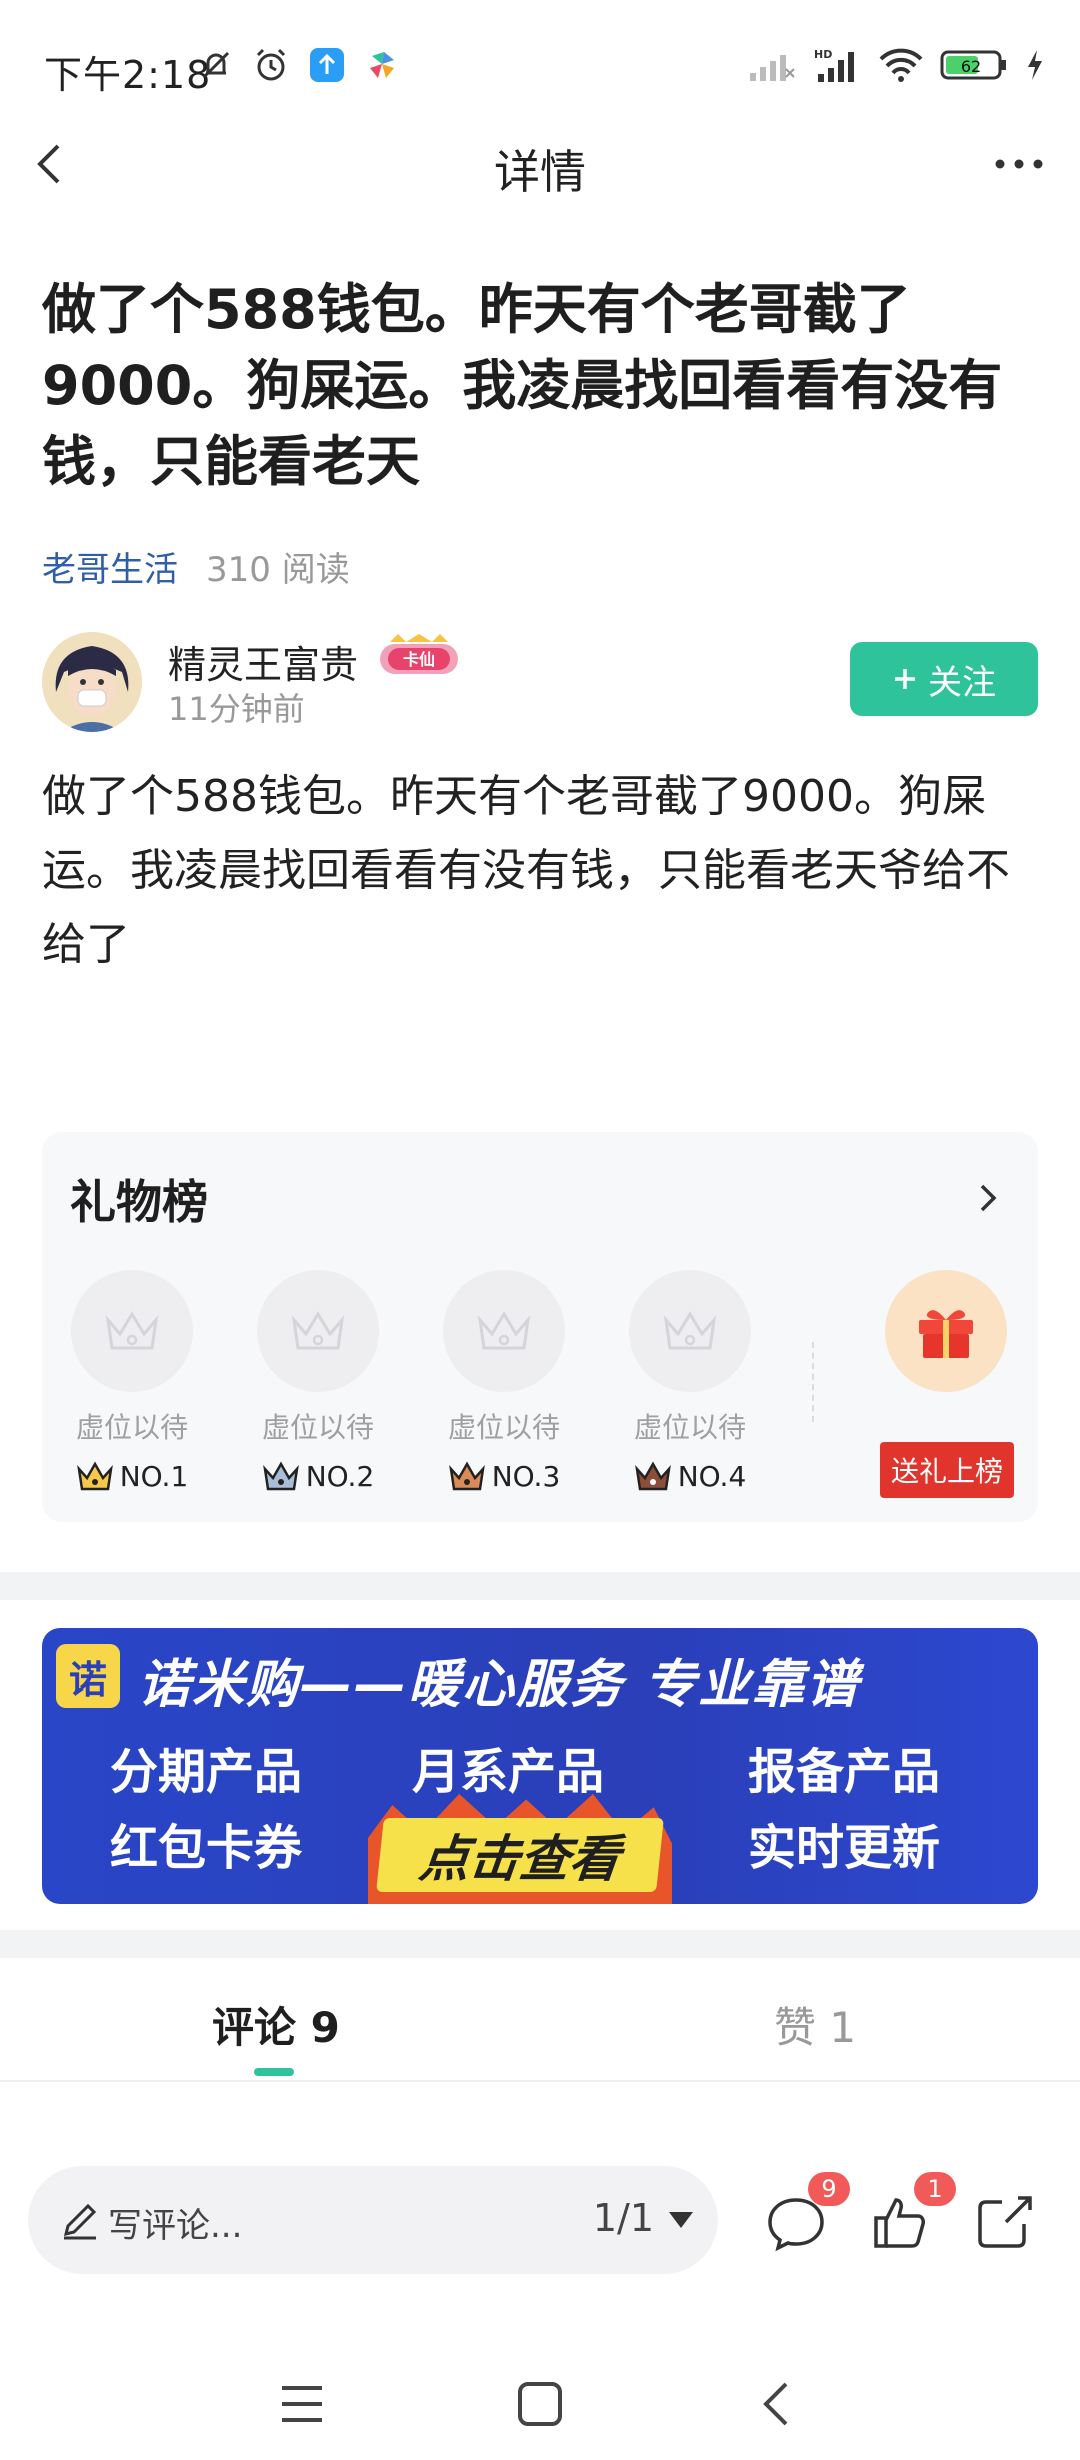 This screenshot has height=2460, width=1080. What do you see at coordinates (772, 65) in the screenshot?
I see `signal-weak-icon` at bounding box center [772, 65].